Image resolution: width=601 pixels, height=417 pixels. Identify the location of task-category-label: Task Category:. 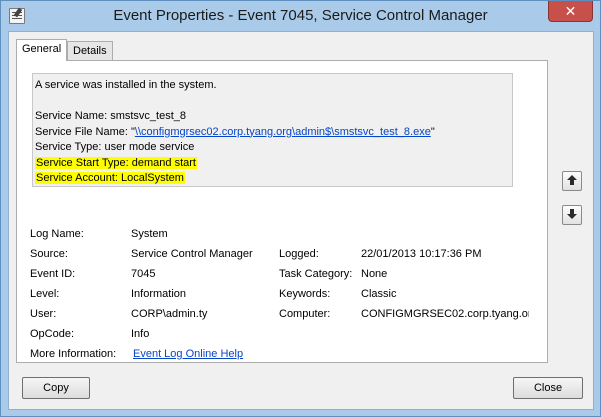
(316, 274).